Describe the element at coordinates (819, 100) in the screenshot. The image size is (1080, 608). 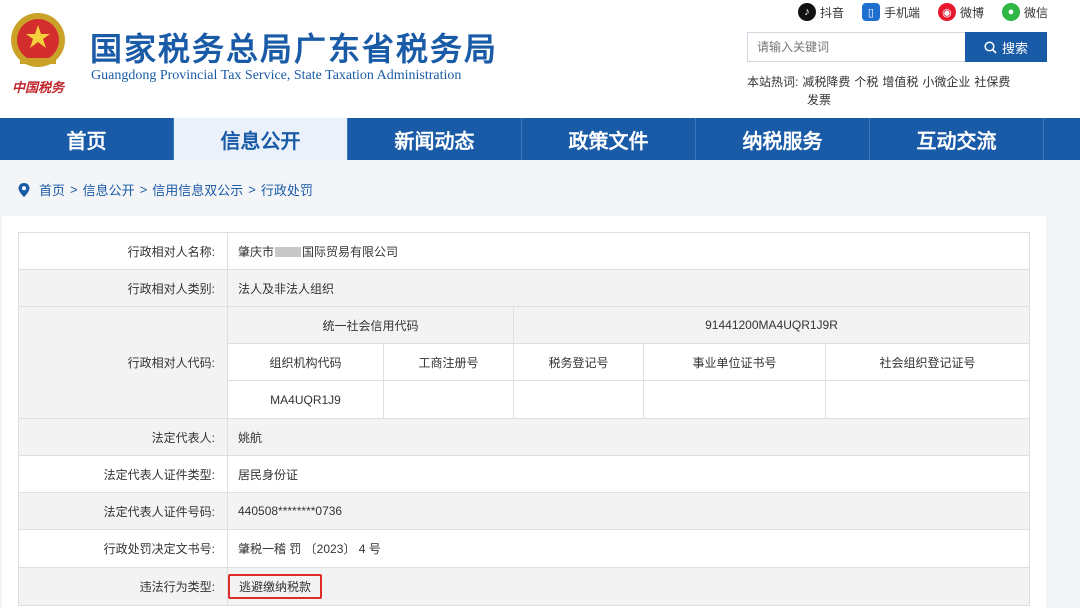
I see `hot-word-link: 发票` at that location.